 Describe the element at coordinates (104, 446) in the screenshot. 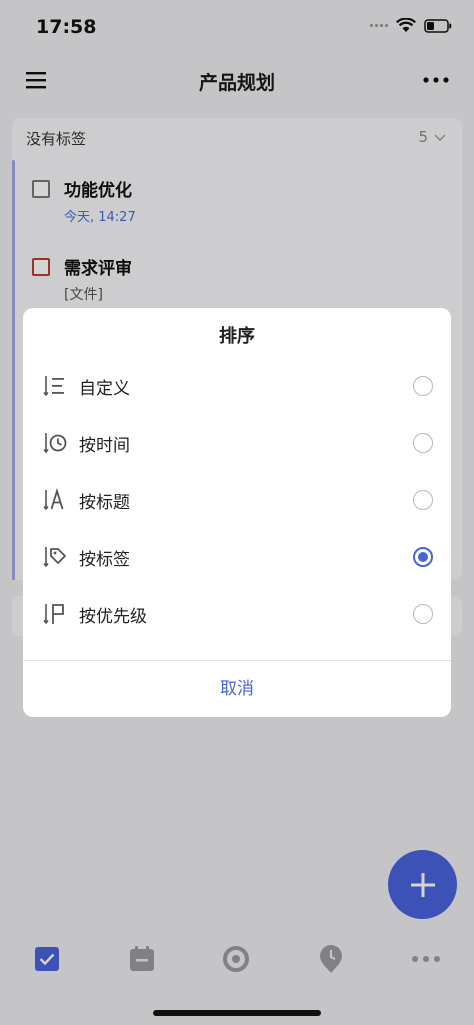

I see `sort-option-label: 按时间` at that location.